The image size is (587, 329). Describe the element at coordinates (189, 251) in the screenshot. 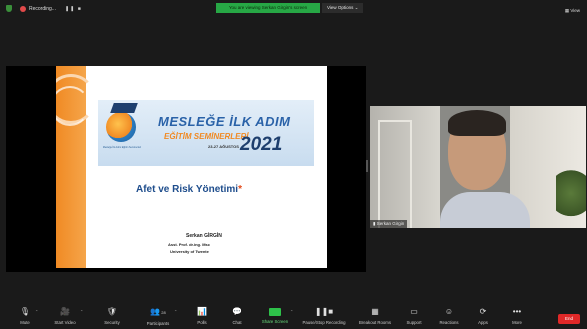

I see `author-affiliation: University of Twente` at that location.